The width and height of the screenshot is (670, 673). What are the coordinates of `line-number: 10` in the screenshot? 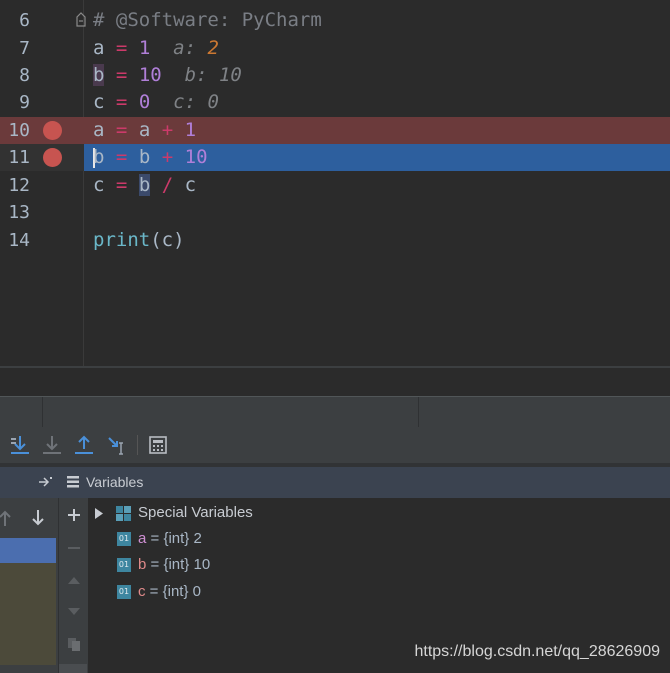 It's located at (19, 130).